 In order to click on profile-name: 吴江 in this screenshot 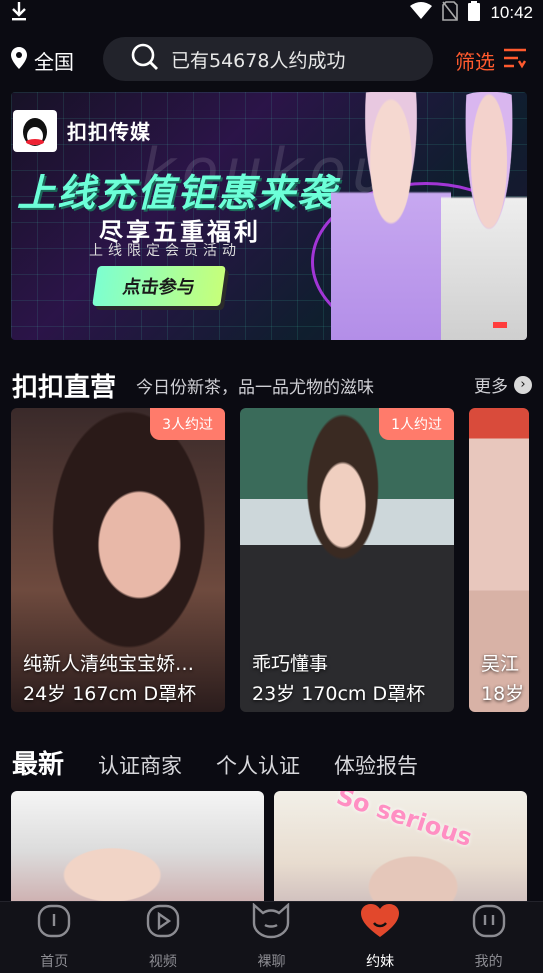, I will do `click(500, 664)`.